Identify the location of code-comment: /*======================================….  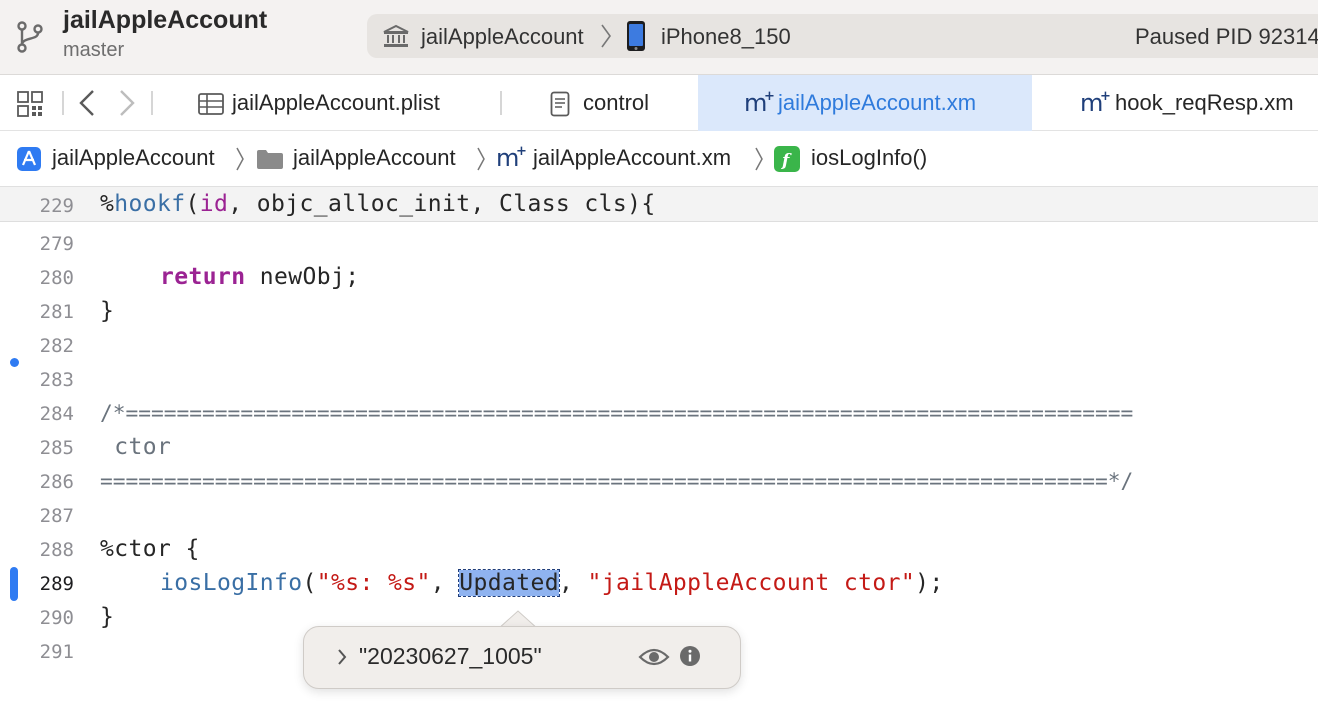
(617, 412).